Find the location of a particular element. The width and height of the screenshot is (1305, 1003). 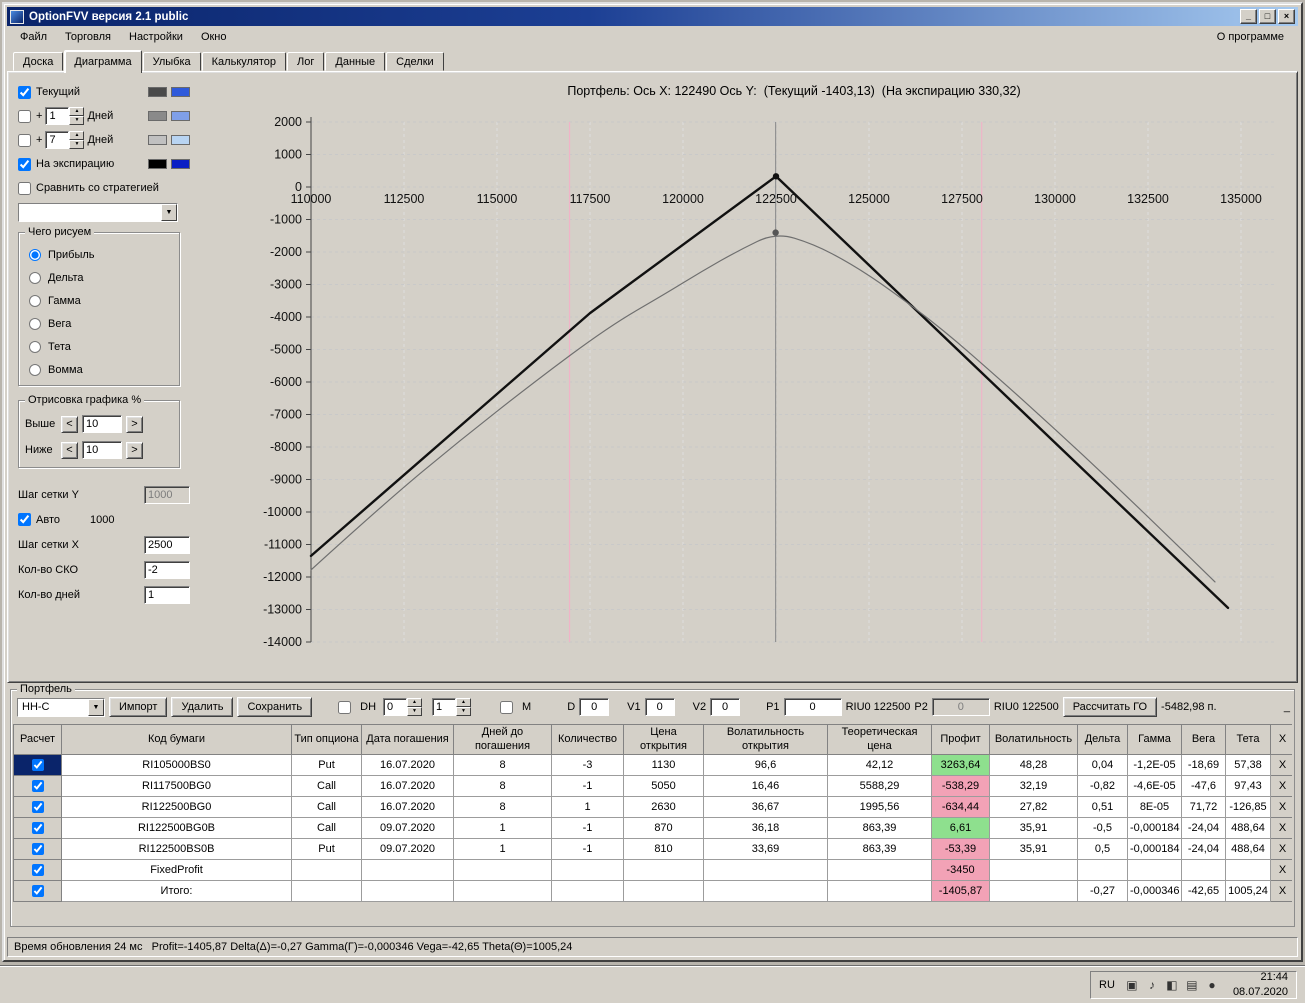

col-header-theoretical-price: Теоретическая цена is located at coordinates (879, 739).